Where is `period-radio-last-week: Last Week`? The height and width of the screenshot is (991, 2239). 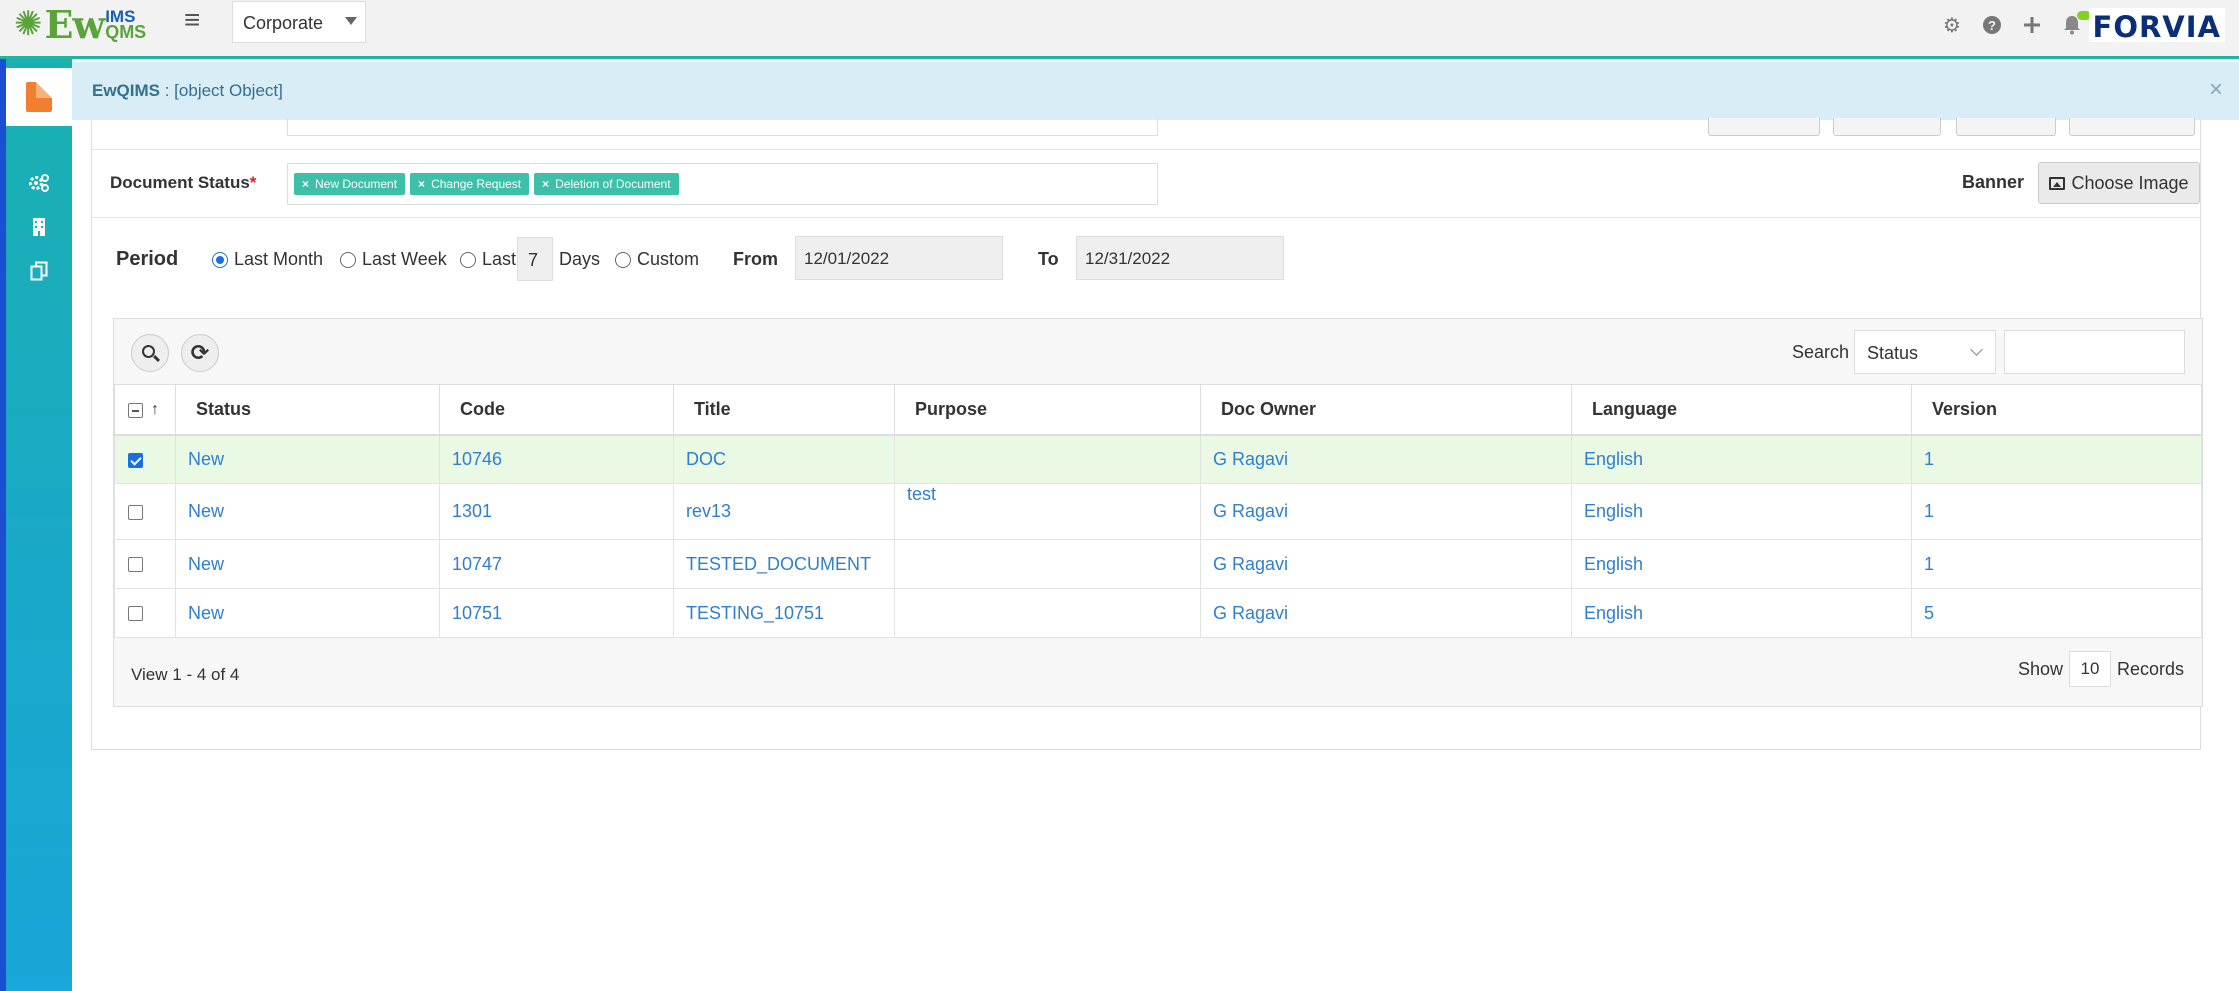
period-radio-last-week: Last Week is located at coordinates (393, 259).